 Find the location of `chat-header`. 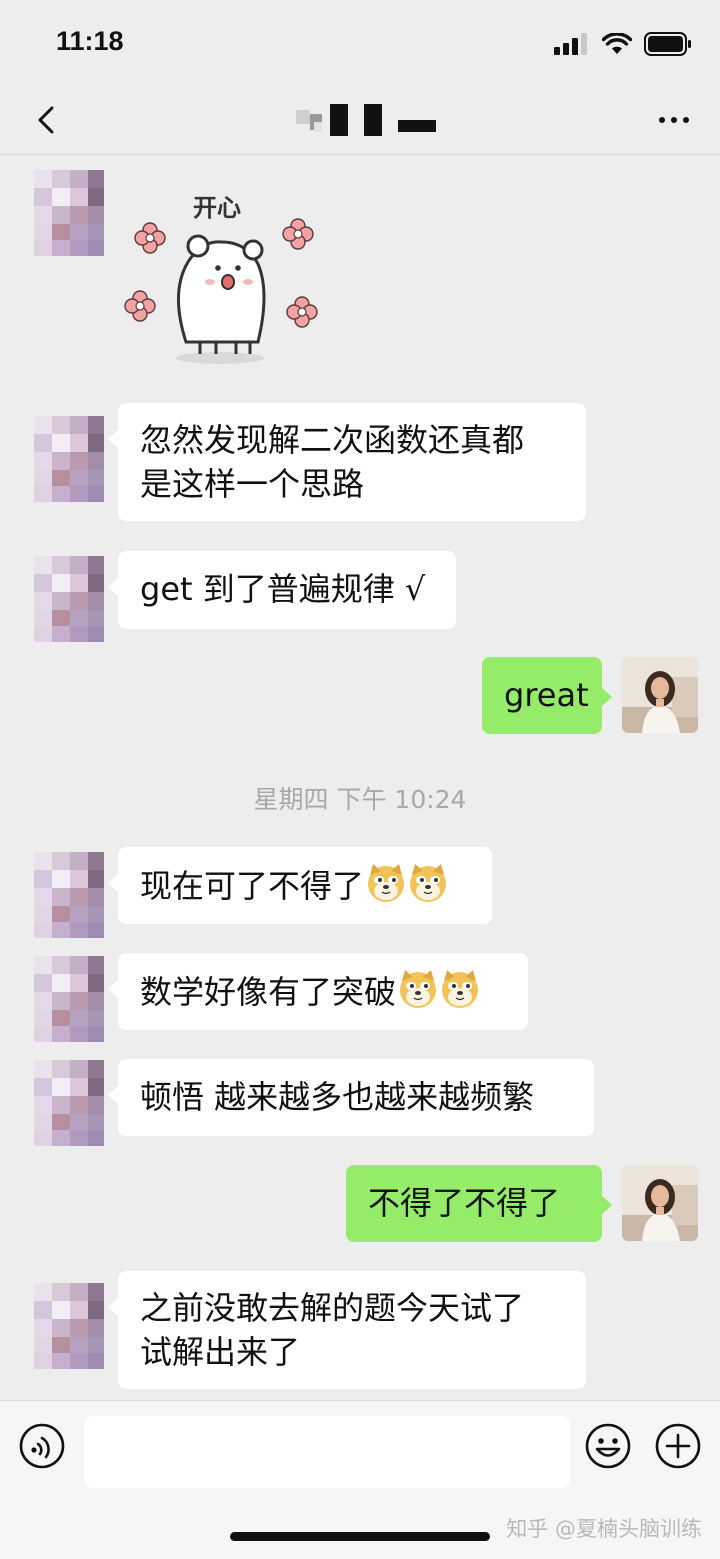

chat-header is located at coordinates (360, 121).